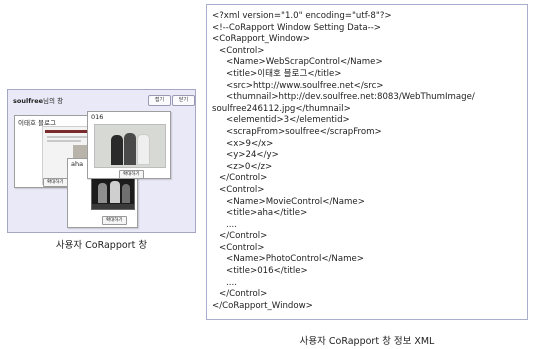 The width and height of the screenshot is (533, 349). Describe the element at coordinates (113, 192) in the screenshot. I see `movie-thumbnail` at that location.